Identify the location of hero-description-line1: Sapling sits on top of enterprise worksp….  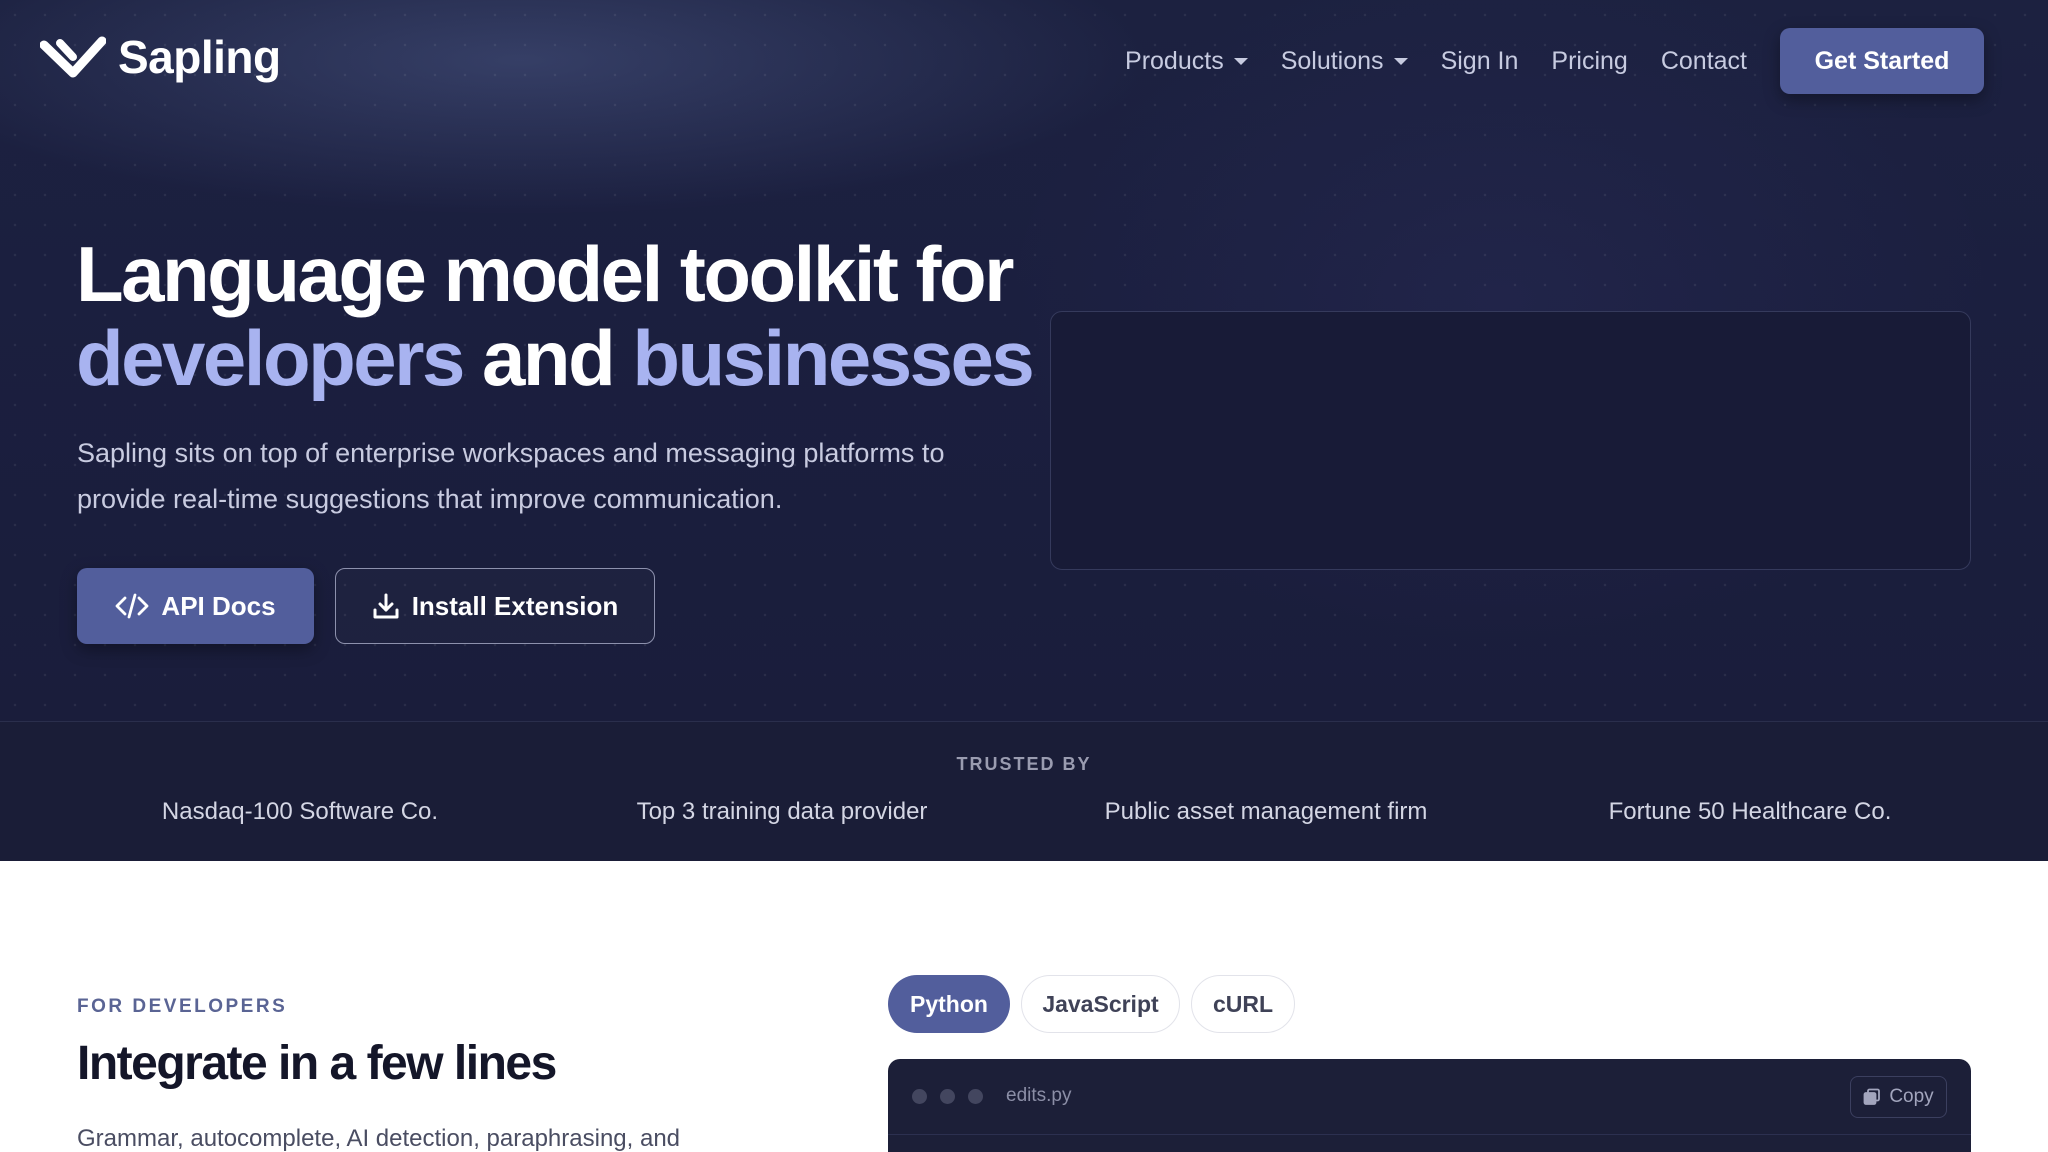
(511, 453).